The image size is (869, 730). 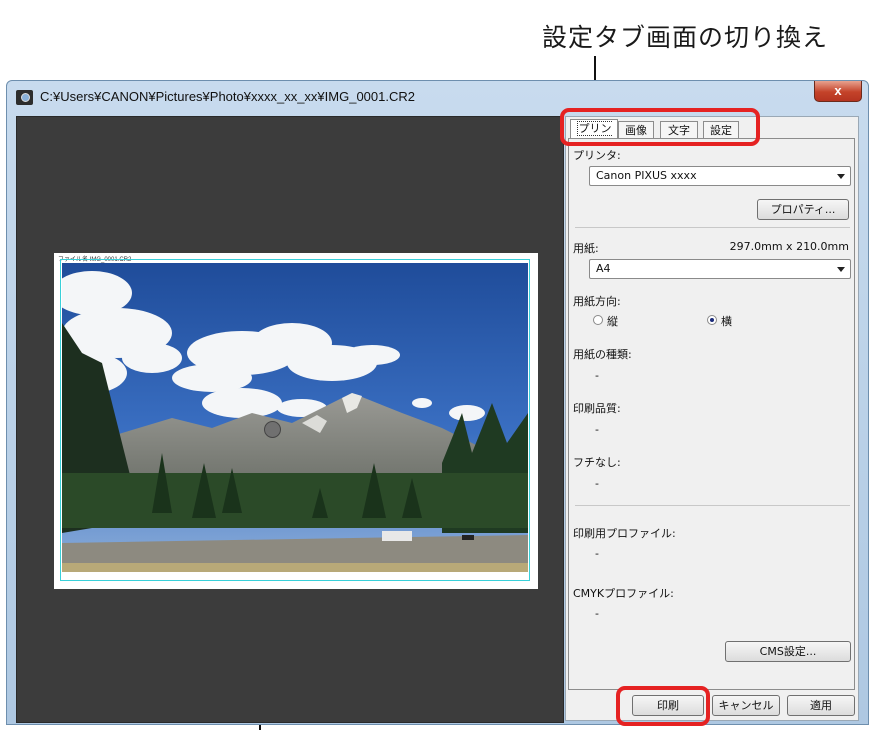 I want to click on paper-type-label: 用紙の種類:, so click(x=602, y=354).